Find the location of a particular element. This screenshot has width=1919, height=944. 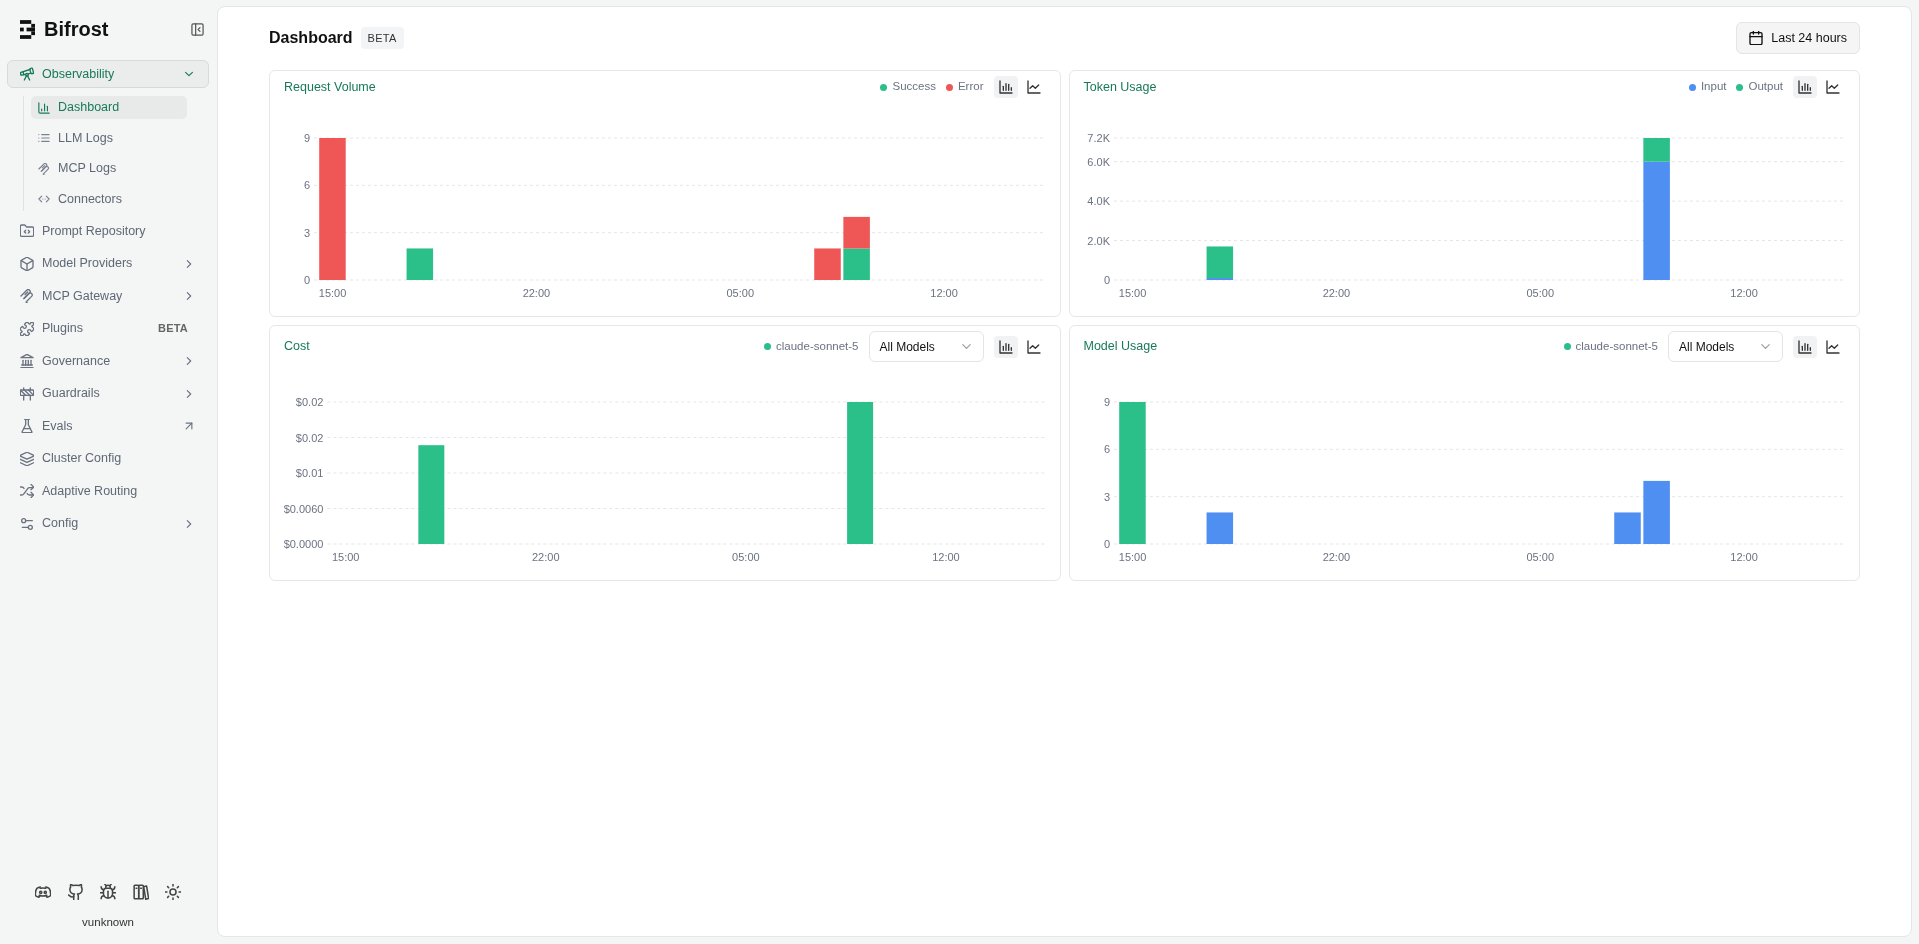

value-axis-label: $0.0000 is located at coordinates (303, 544).